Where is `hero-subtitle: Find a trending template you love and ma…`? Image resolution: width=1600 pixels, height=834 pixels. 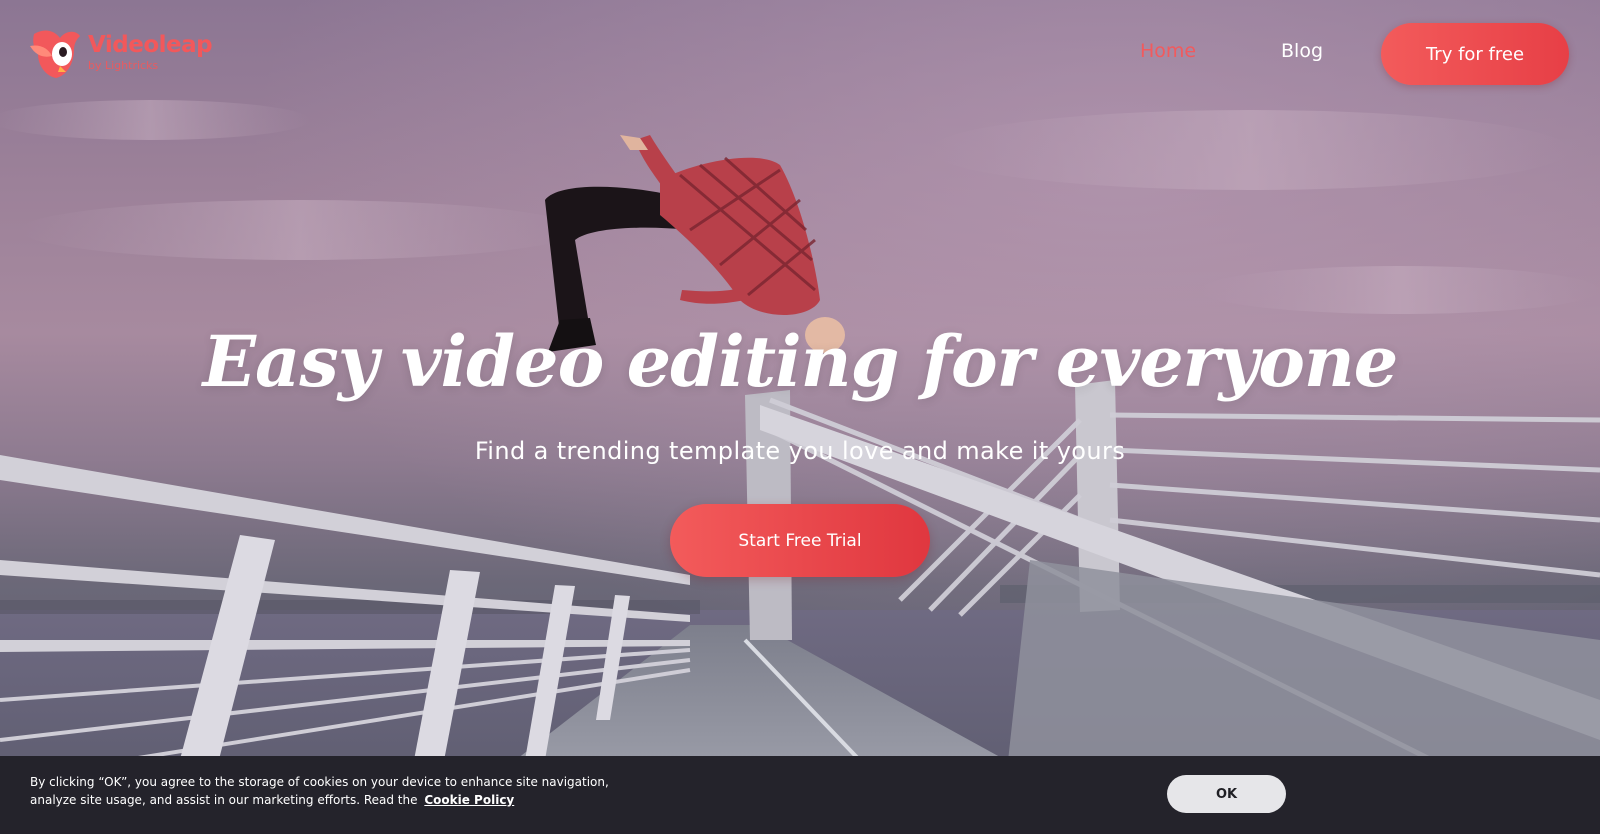 hero-subtitle: Find a trending template you love and ma… is located at coordinates (800, 451).